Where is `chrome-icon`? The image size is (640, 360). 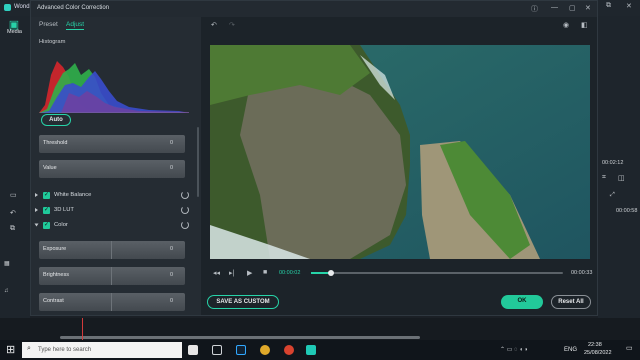
chrome-icon is located at coordinates (265, 350).